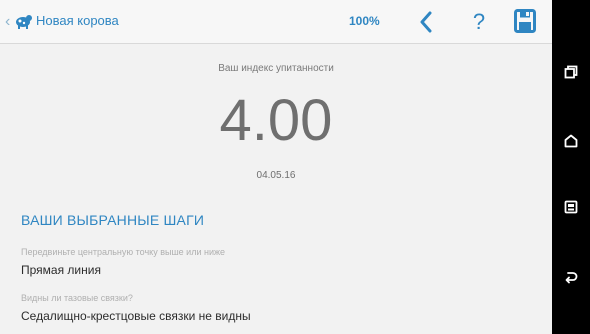 Image resolution: width=590 pixels, height=334 pixels. I want to click on screenshot-button, so click(571, 207).